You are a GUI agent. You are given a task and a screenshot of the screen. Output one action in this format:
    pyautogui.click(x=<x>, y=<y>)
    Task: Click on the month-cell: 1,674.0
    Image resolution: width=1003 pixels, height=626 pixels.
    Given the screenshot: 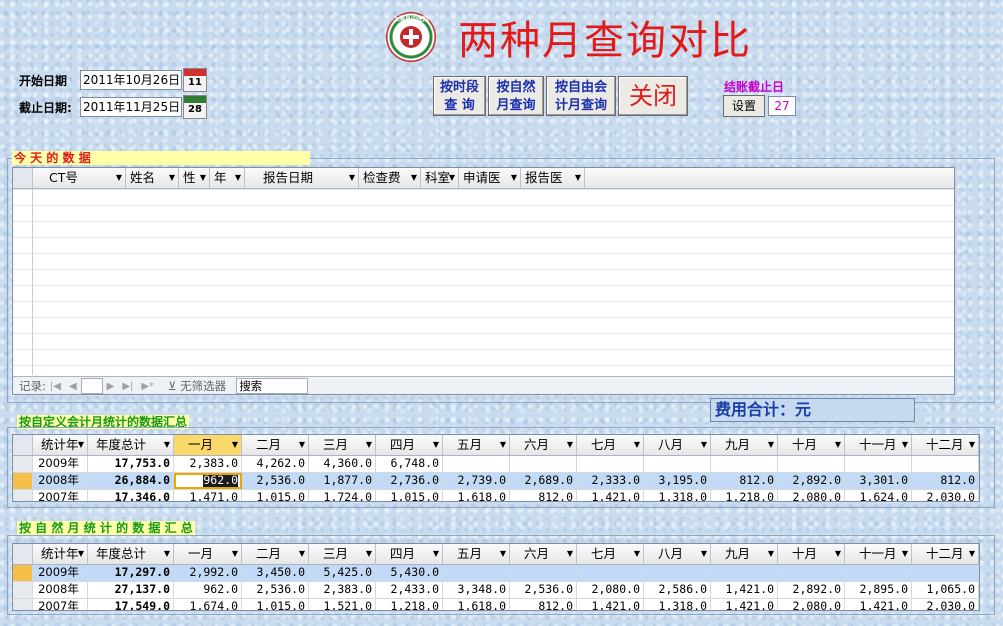 What is the action you would take?
    pyautogui.click(x=208, y=604)
    